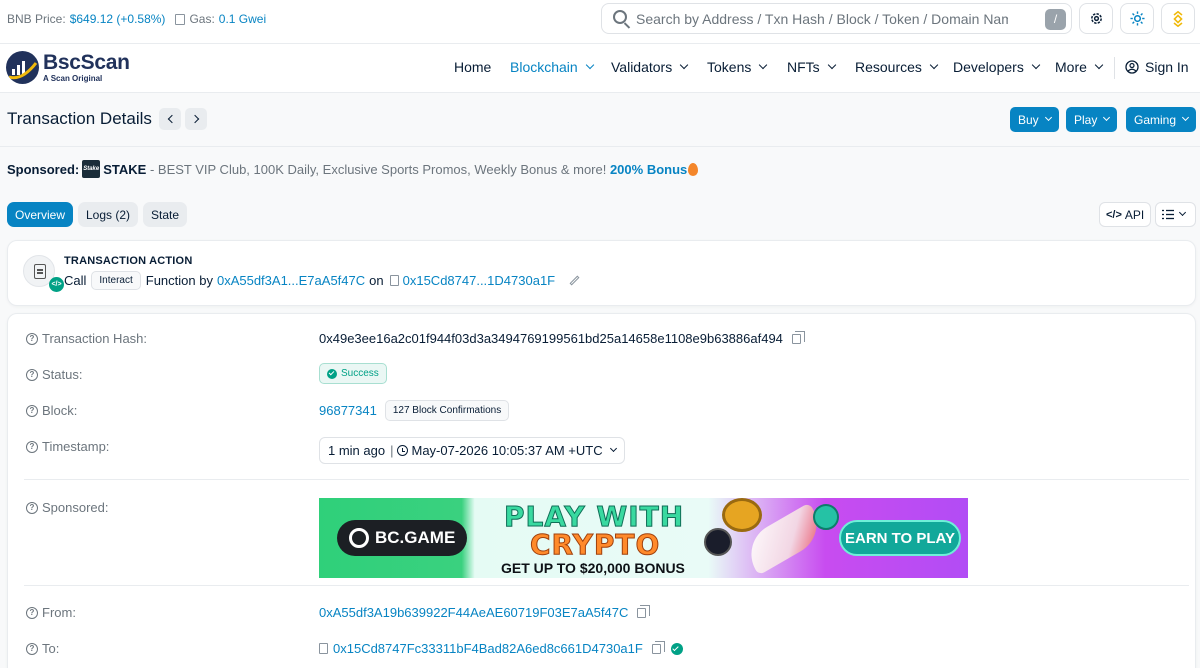 The image size is (1200, 668). Describe the element at coordinates (40, 271) in the screenshot. I see `document-icon` at that location.